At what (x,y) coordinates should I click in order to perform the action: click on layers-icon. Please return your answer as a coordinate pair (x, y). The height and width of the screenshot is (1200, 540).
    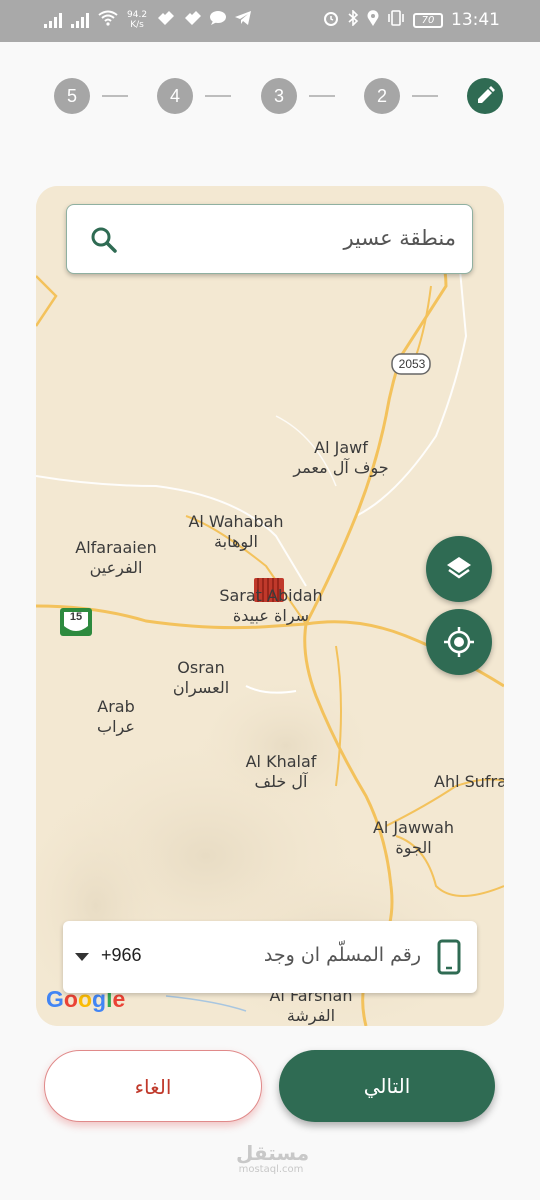
    Looking at the image, I should click on (459, 568).